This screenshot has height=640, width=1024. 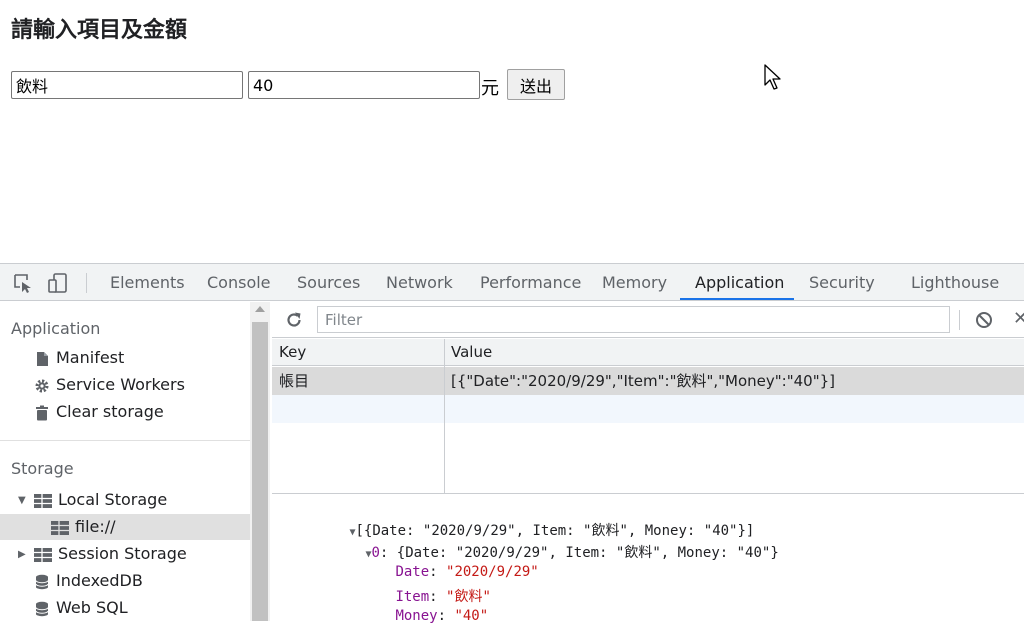 I want to click on column-header-value: Value, so click(x=471, y=352).